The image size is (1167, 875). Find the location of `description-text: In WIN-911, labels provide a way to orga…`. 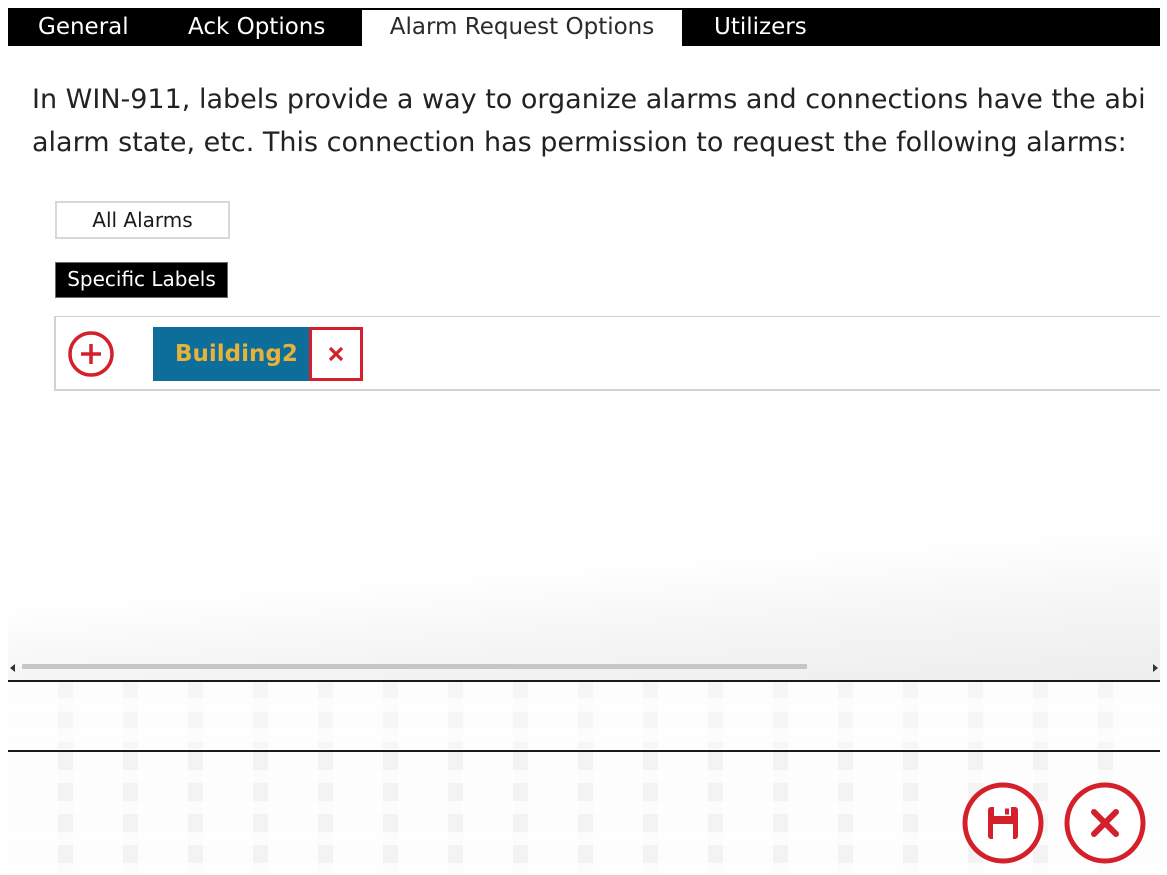

description-text: In WIN-911, labels provide a way to orga… is located at coordinates (596, 121).